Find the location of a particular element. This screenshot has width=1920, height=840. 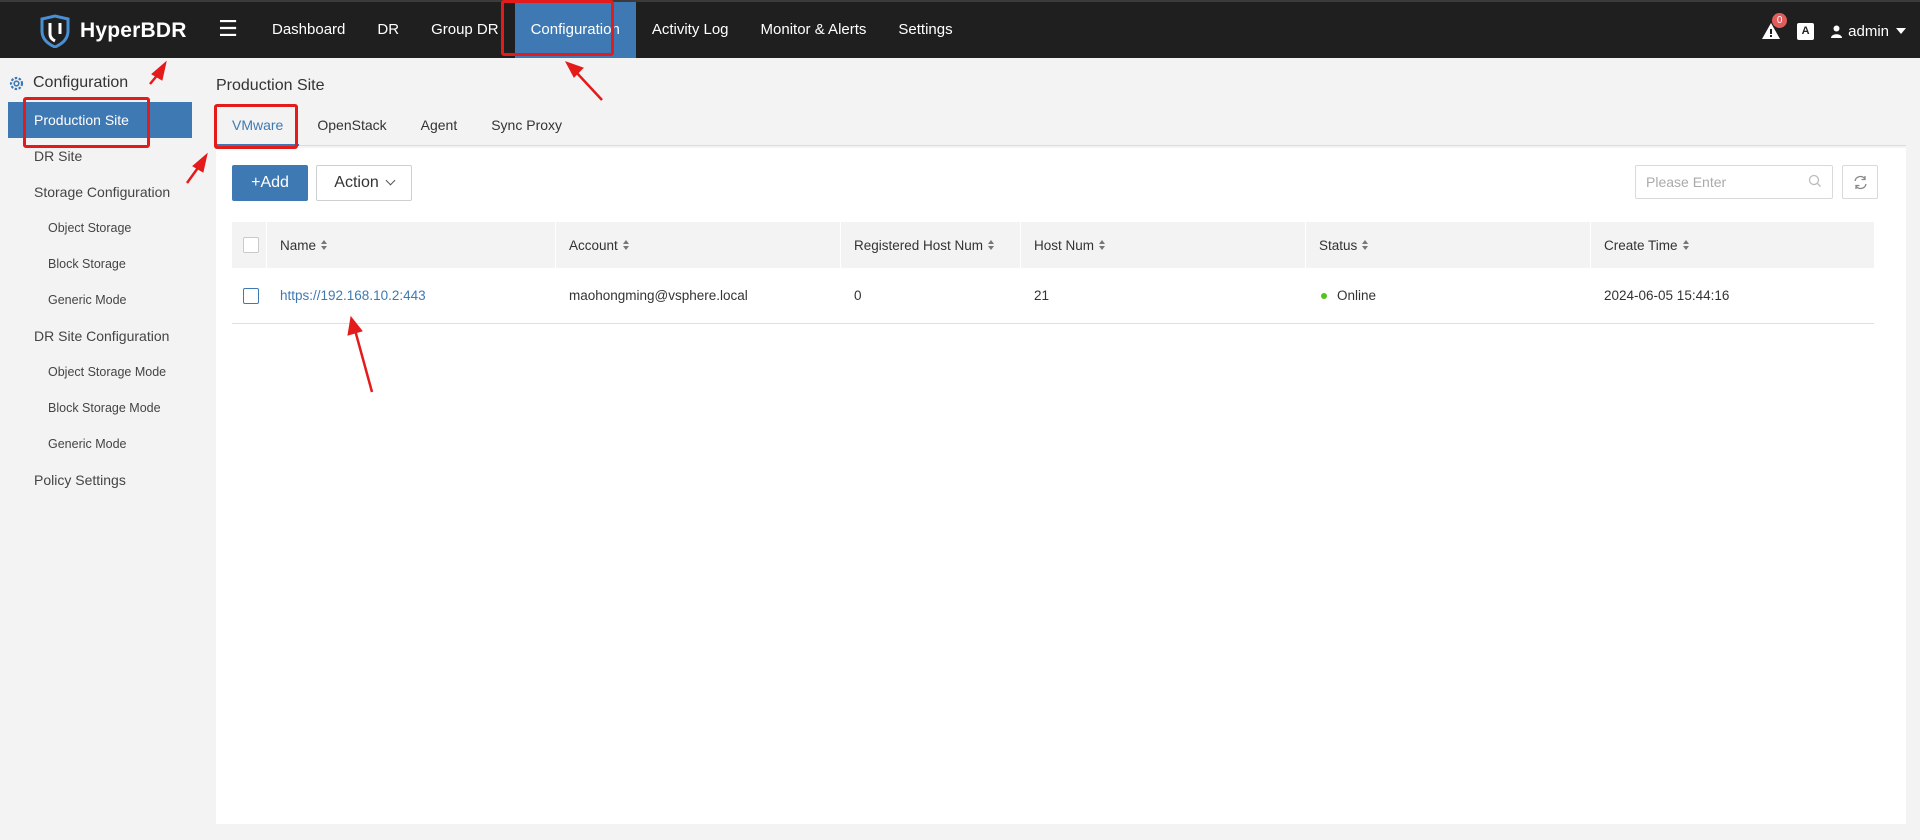

select-all-checkbox is located at coordinates (251, 245).